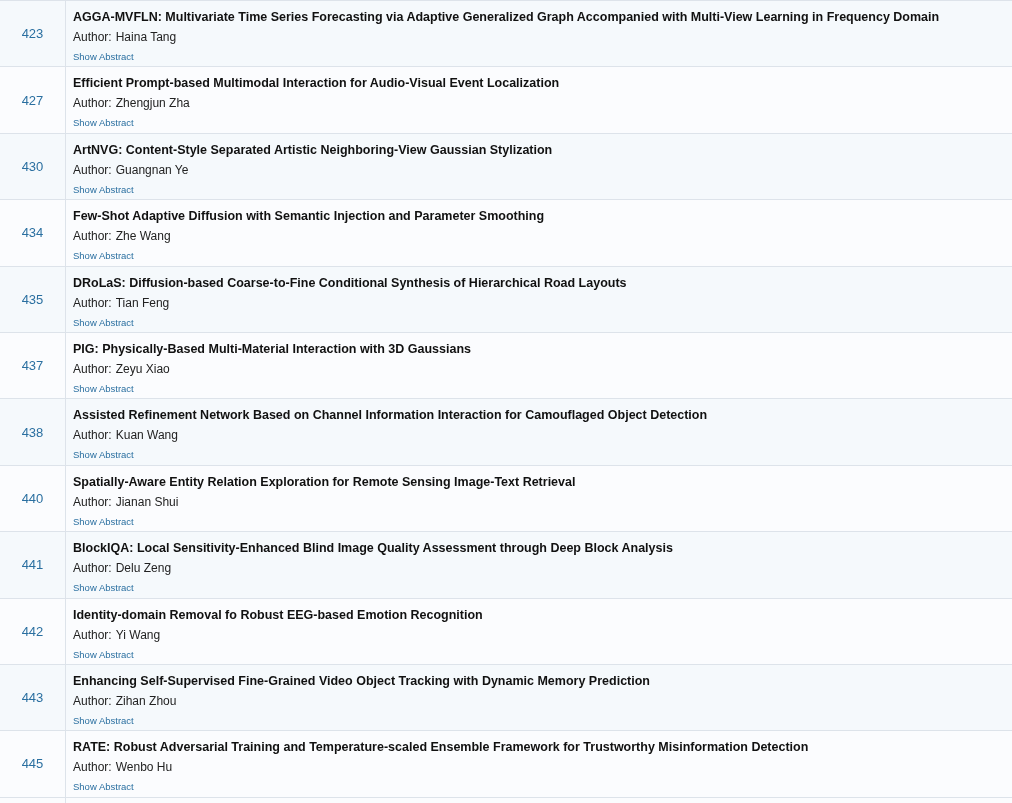 This screenshot has height=803, width=1012. I want to click on author-name: Wenbo Hu, so click(144, 768).